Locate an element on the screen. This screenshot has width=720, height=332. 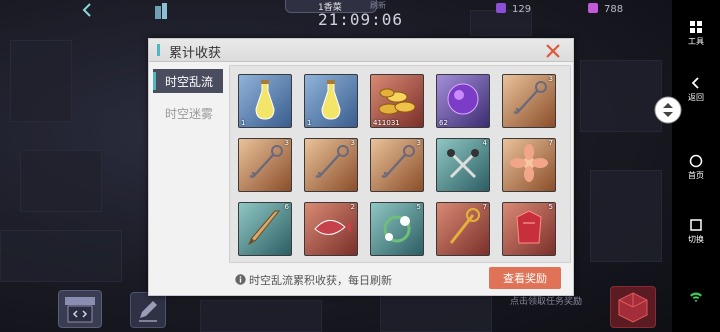
staff-icon is located at coordinates (464, 226).